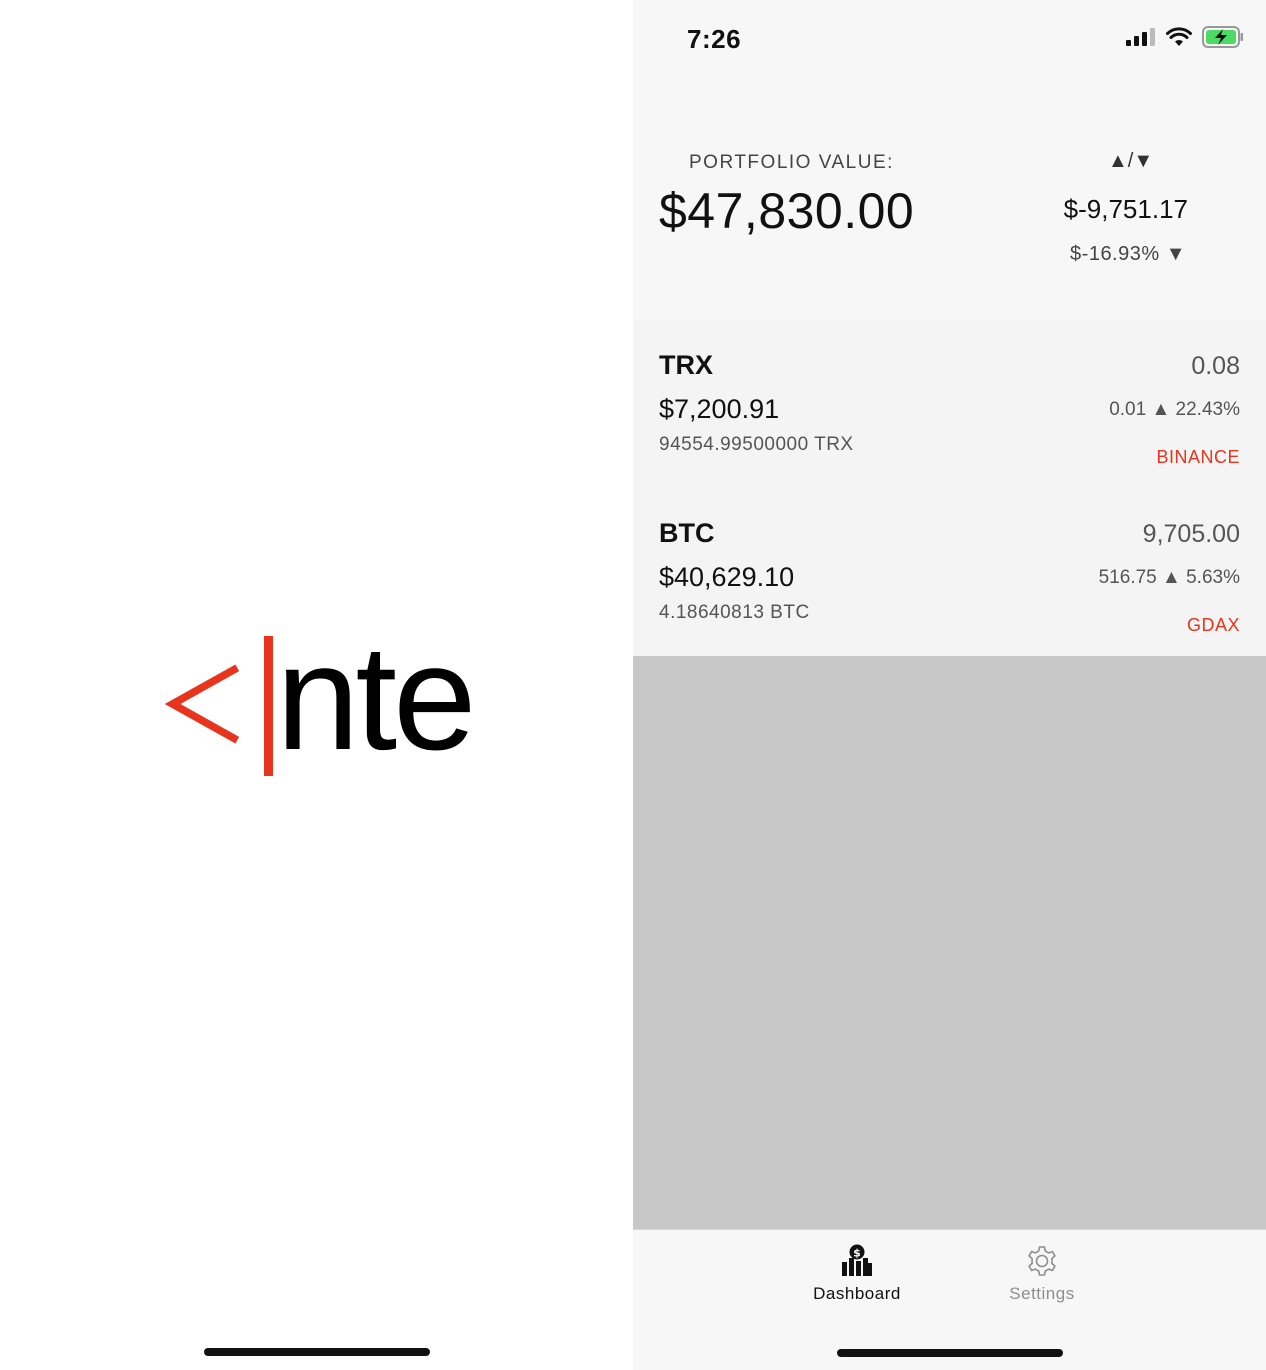  What do you see at coordinates (787, 211) in the screenshot?
I see `portfolio-value: $47,830.00` at bounding box center [787, 211].